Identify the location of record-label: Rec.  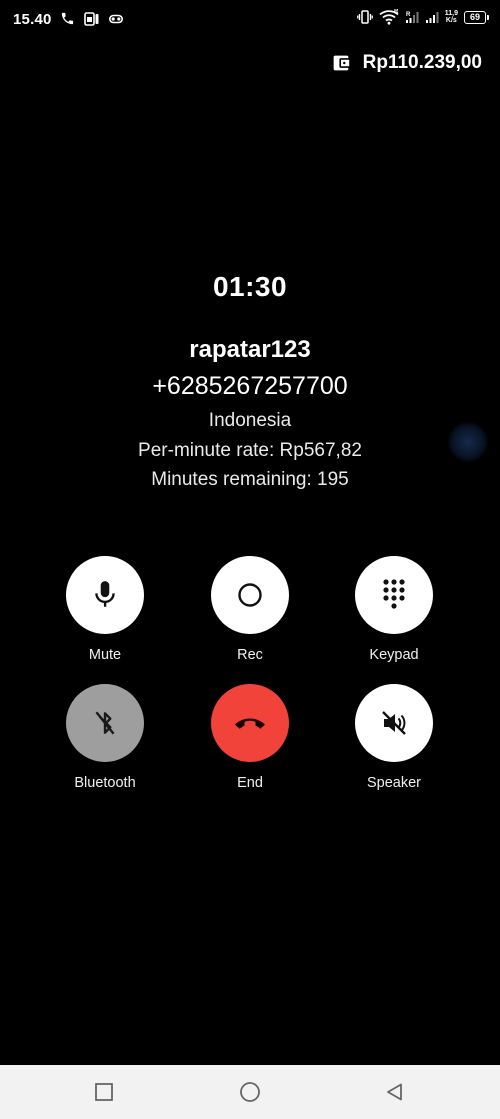
(250, 655).